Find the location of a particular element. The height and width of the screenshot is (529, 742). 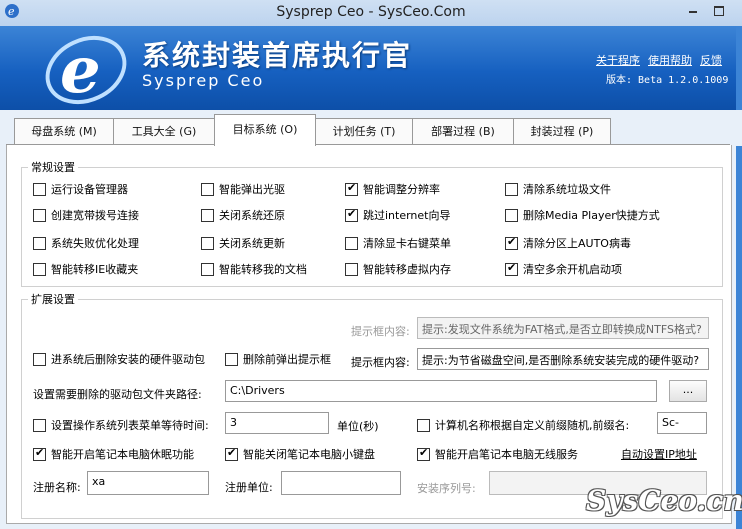

site-watermark: SysCeo.cn is located at coordinates (664, 500).